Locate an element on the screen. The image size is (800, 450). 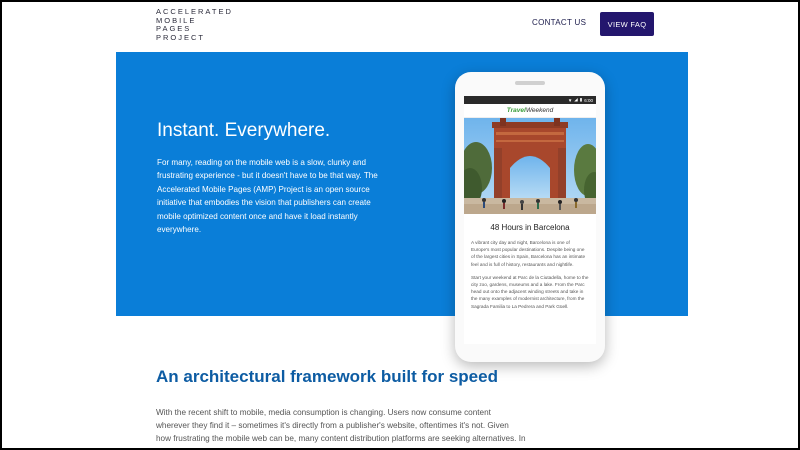
battery-icon: ▮ is located at coordinates (581, 99).